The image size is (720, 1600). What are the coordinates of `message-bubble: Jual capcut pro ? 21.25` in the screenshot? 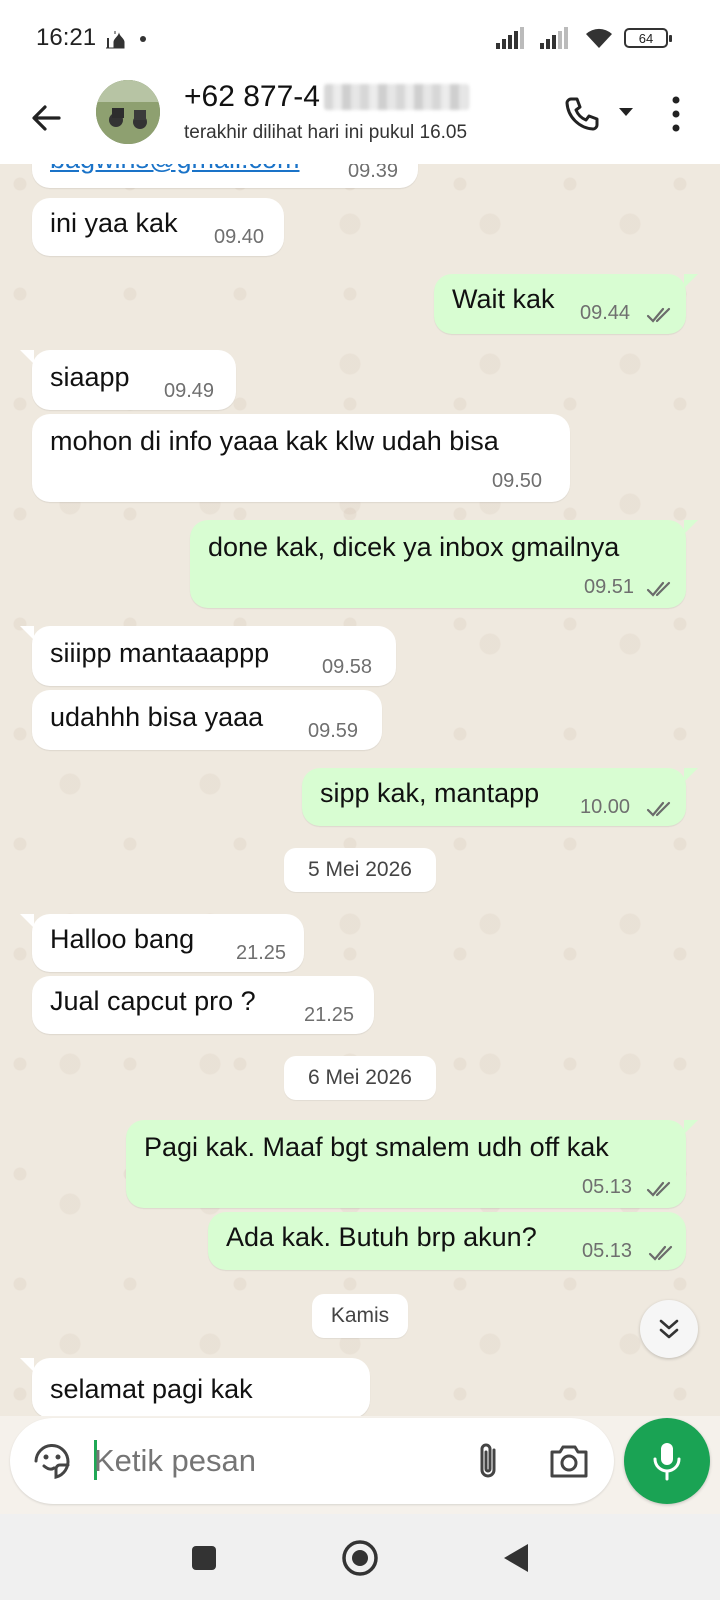 It's located at (203, 1005).